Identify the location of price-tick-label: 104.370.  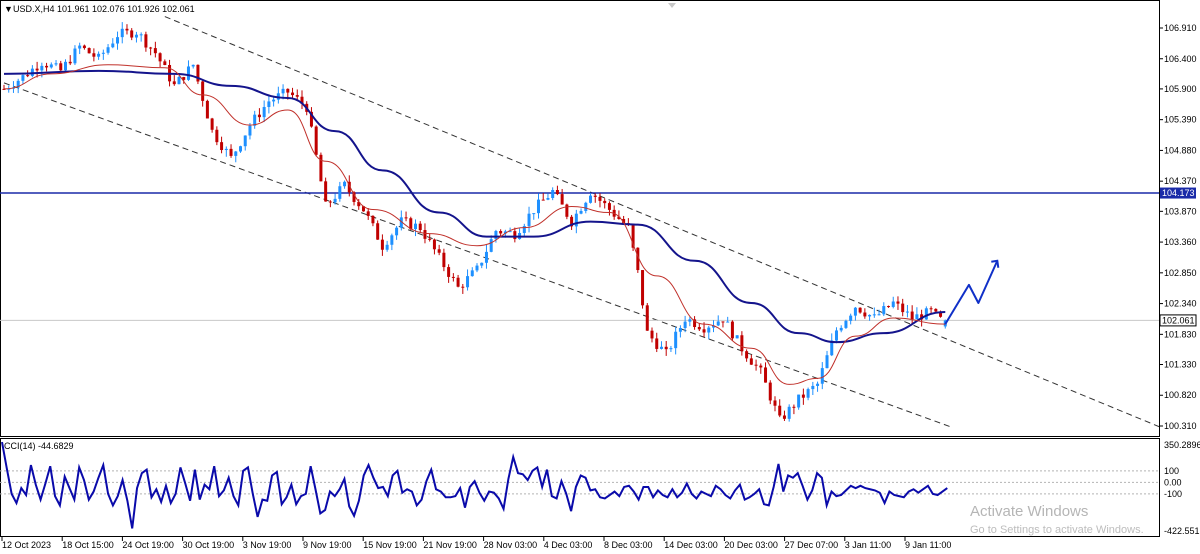
(1180, 181).